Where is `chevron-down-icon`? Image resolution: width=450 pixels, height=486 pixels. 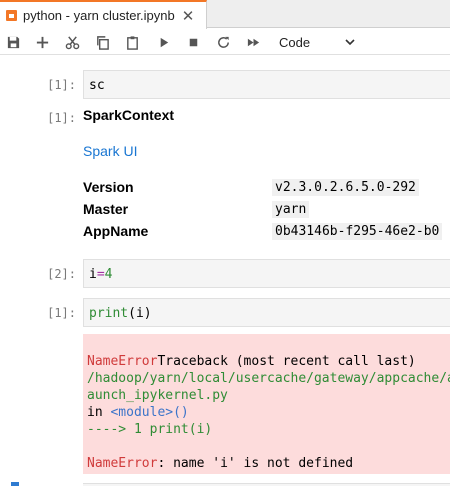
chevron-down-icon is located at coordinates (350, 42).